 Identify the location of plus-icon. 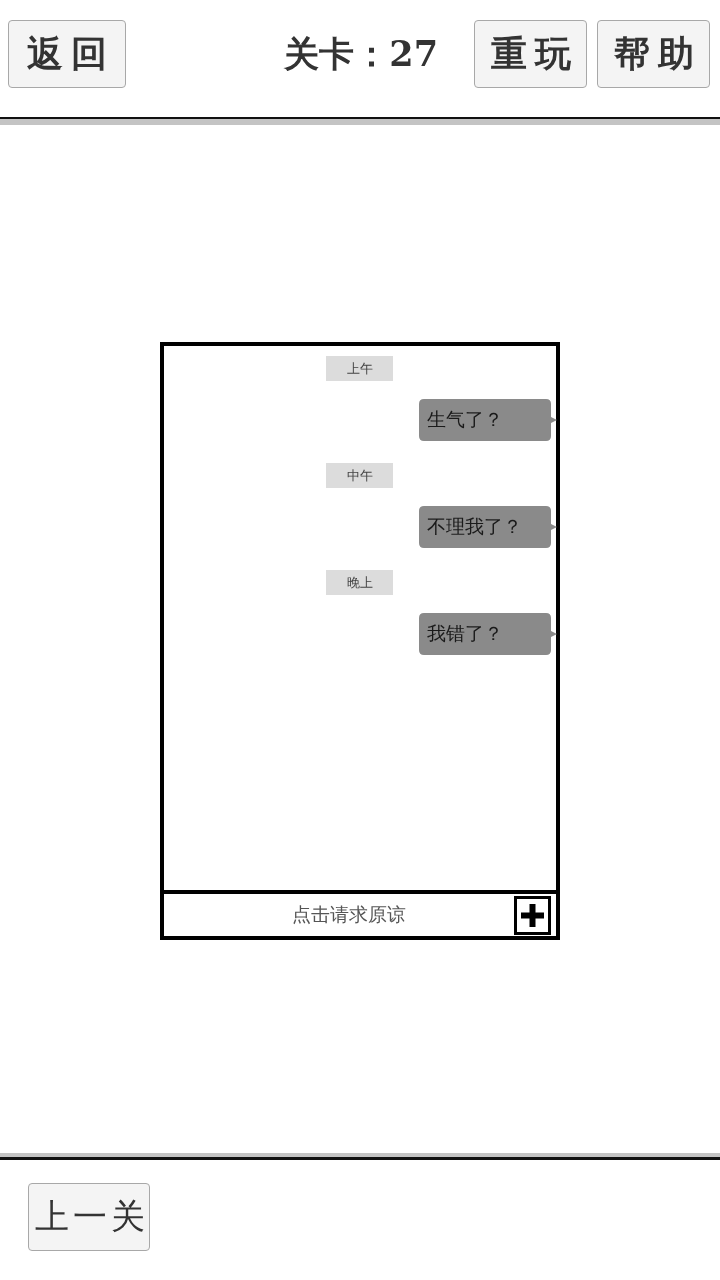
(532, 915).